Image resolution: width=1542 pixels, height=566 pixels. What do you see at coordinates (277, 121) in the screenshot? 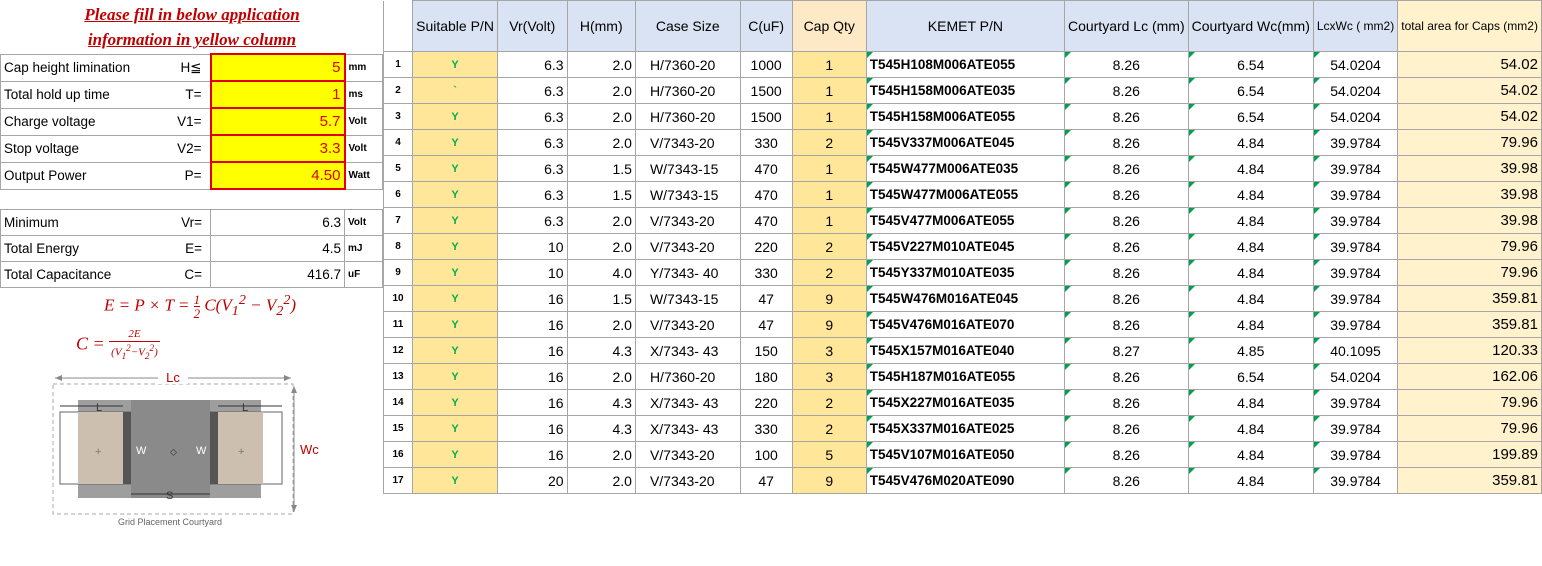
I see `input-value-cell: 5.7` at bounding box center [277, 121].